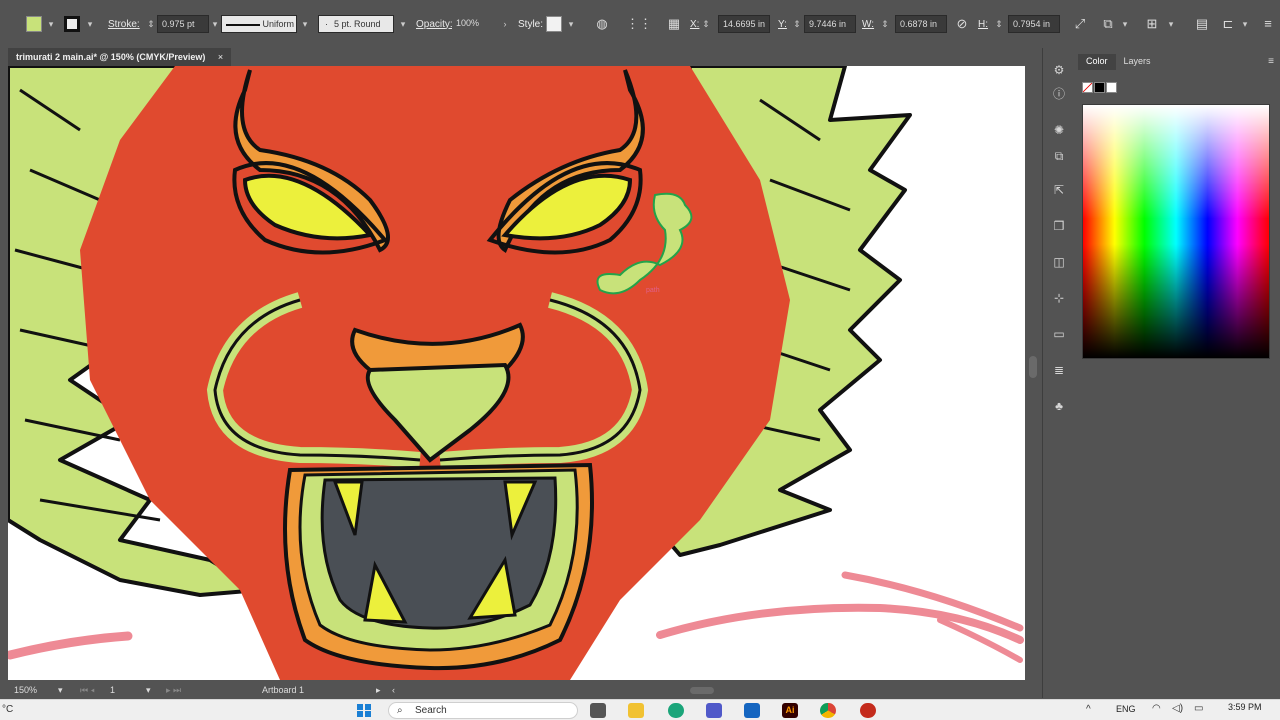  What do you see at coordinates (598, 710) in the screenshot?
I see `task-view-icon` at bounding box center [598, 710].